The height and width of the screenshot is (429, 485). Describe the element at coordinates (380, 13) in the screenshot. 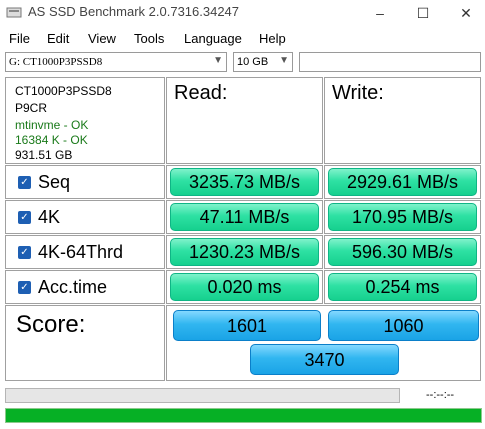

I see `minimize-button: –` at that location.